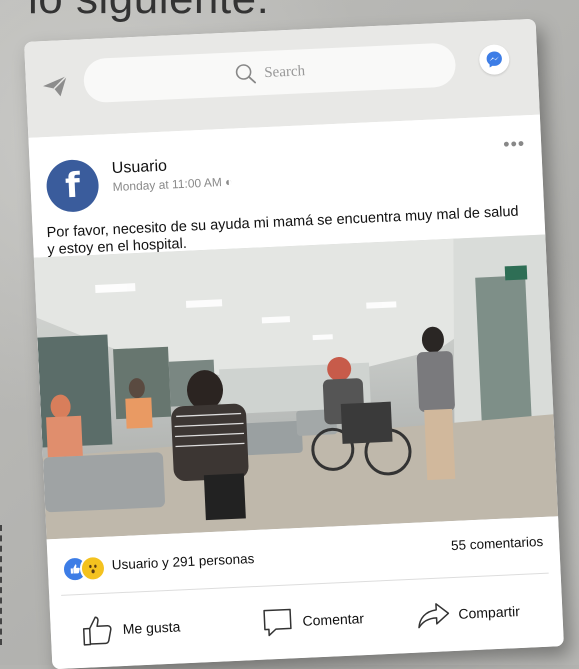  I want to click on send-icon, so click(55, 86).